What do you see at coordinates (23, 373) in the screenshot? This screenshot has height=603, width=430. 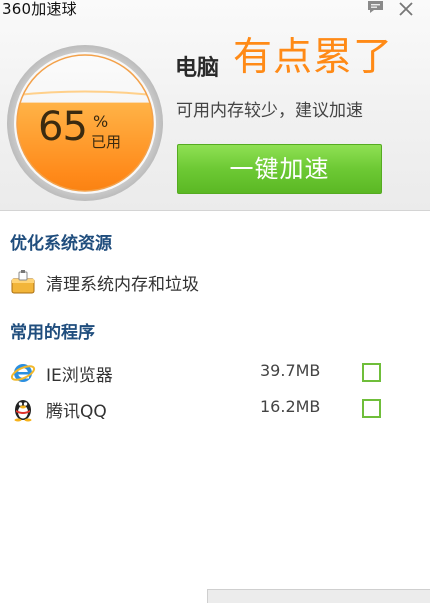 I see `ie-icon` at bounding box center [23, 373].